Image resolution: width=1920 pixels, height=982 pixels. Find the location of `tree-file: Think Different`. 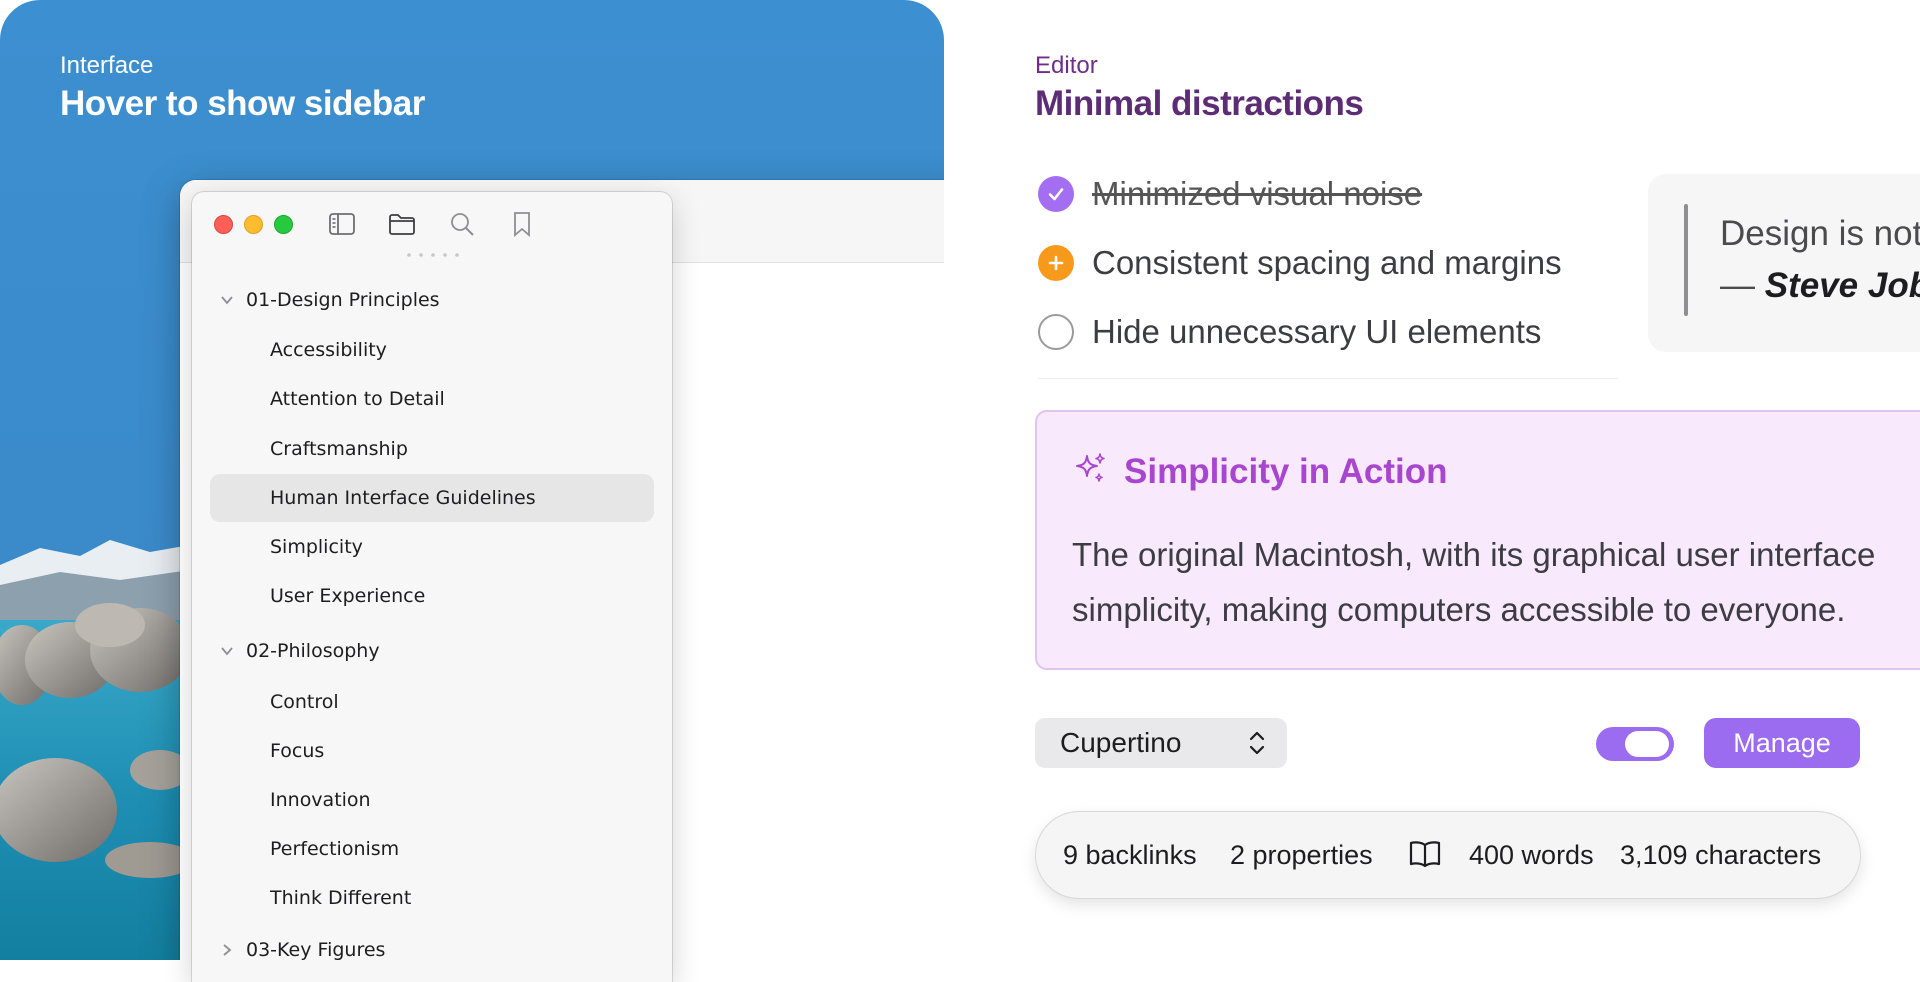

tree-file: Think Different is located at coordinates (432, 898).